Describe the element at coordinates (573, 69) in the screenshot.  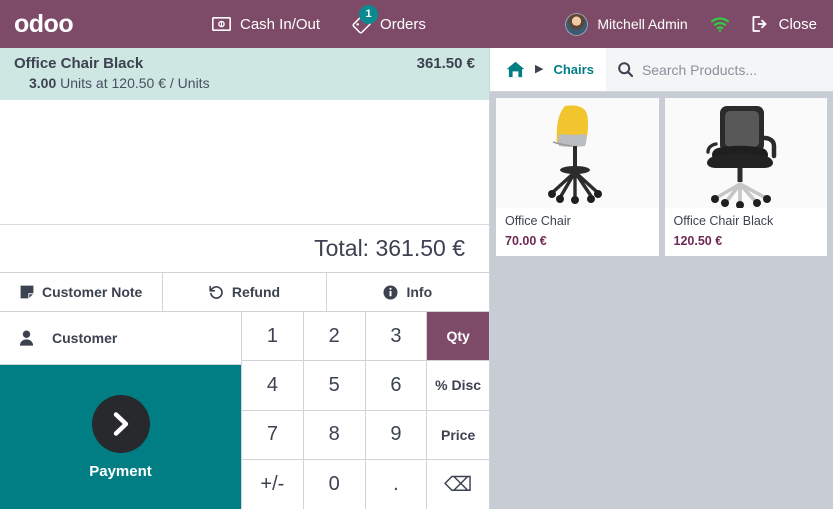
I see `breadcrumb-category: Chairs` at that location.